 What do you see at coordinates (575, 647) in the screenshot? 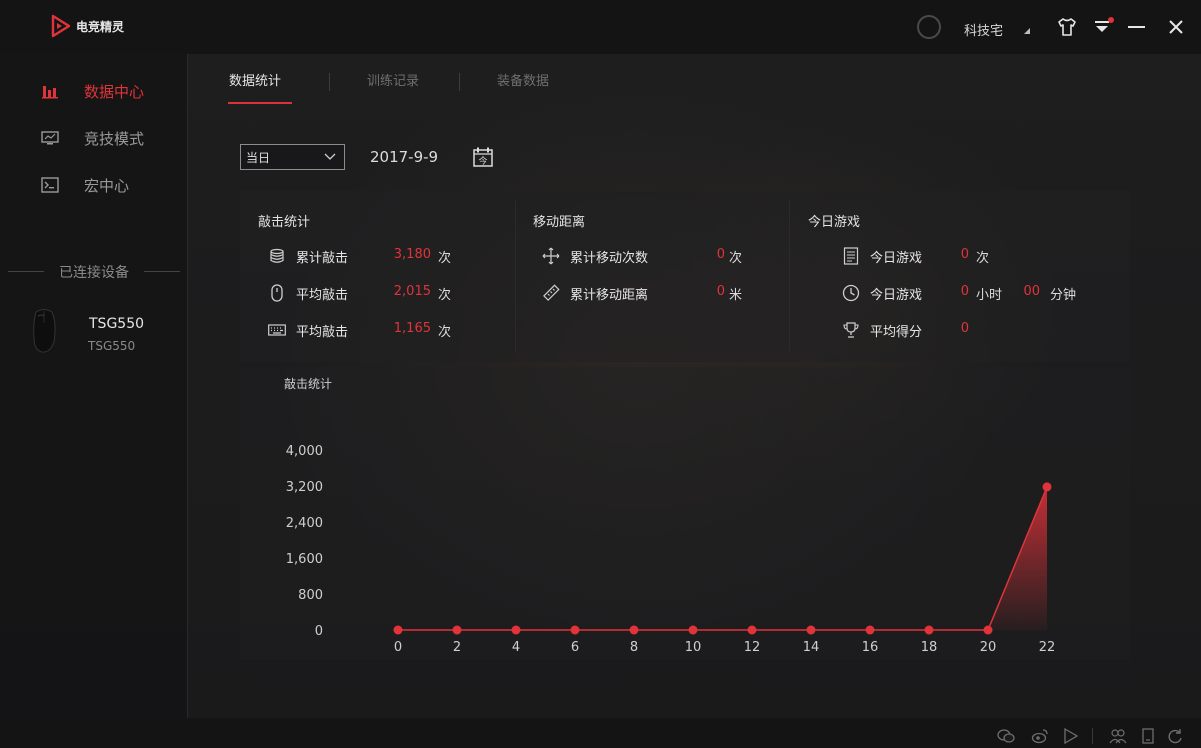
I see `x-tick-label: 6` at bounding box center [575, 647].